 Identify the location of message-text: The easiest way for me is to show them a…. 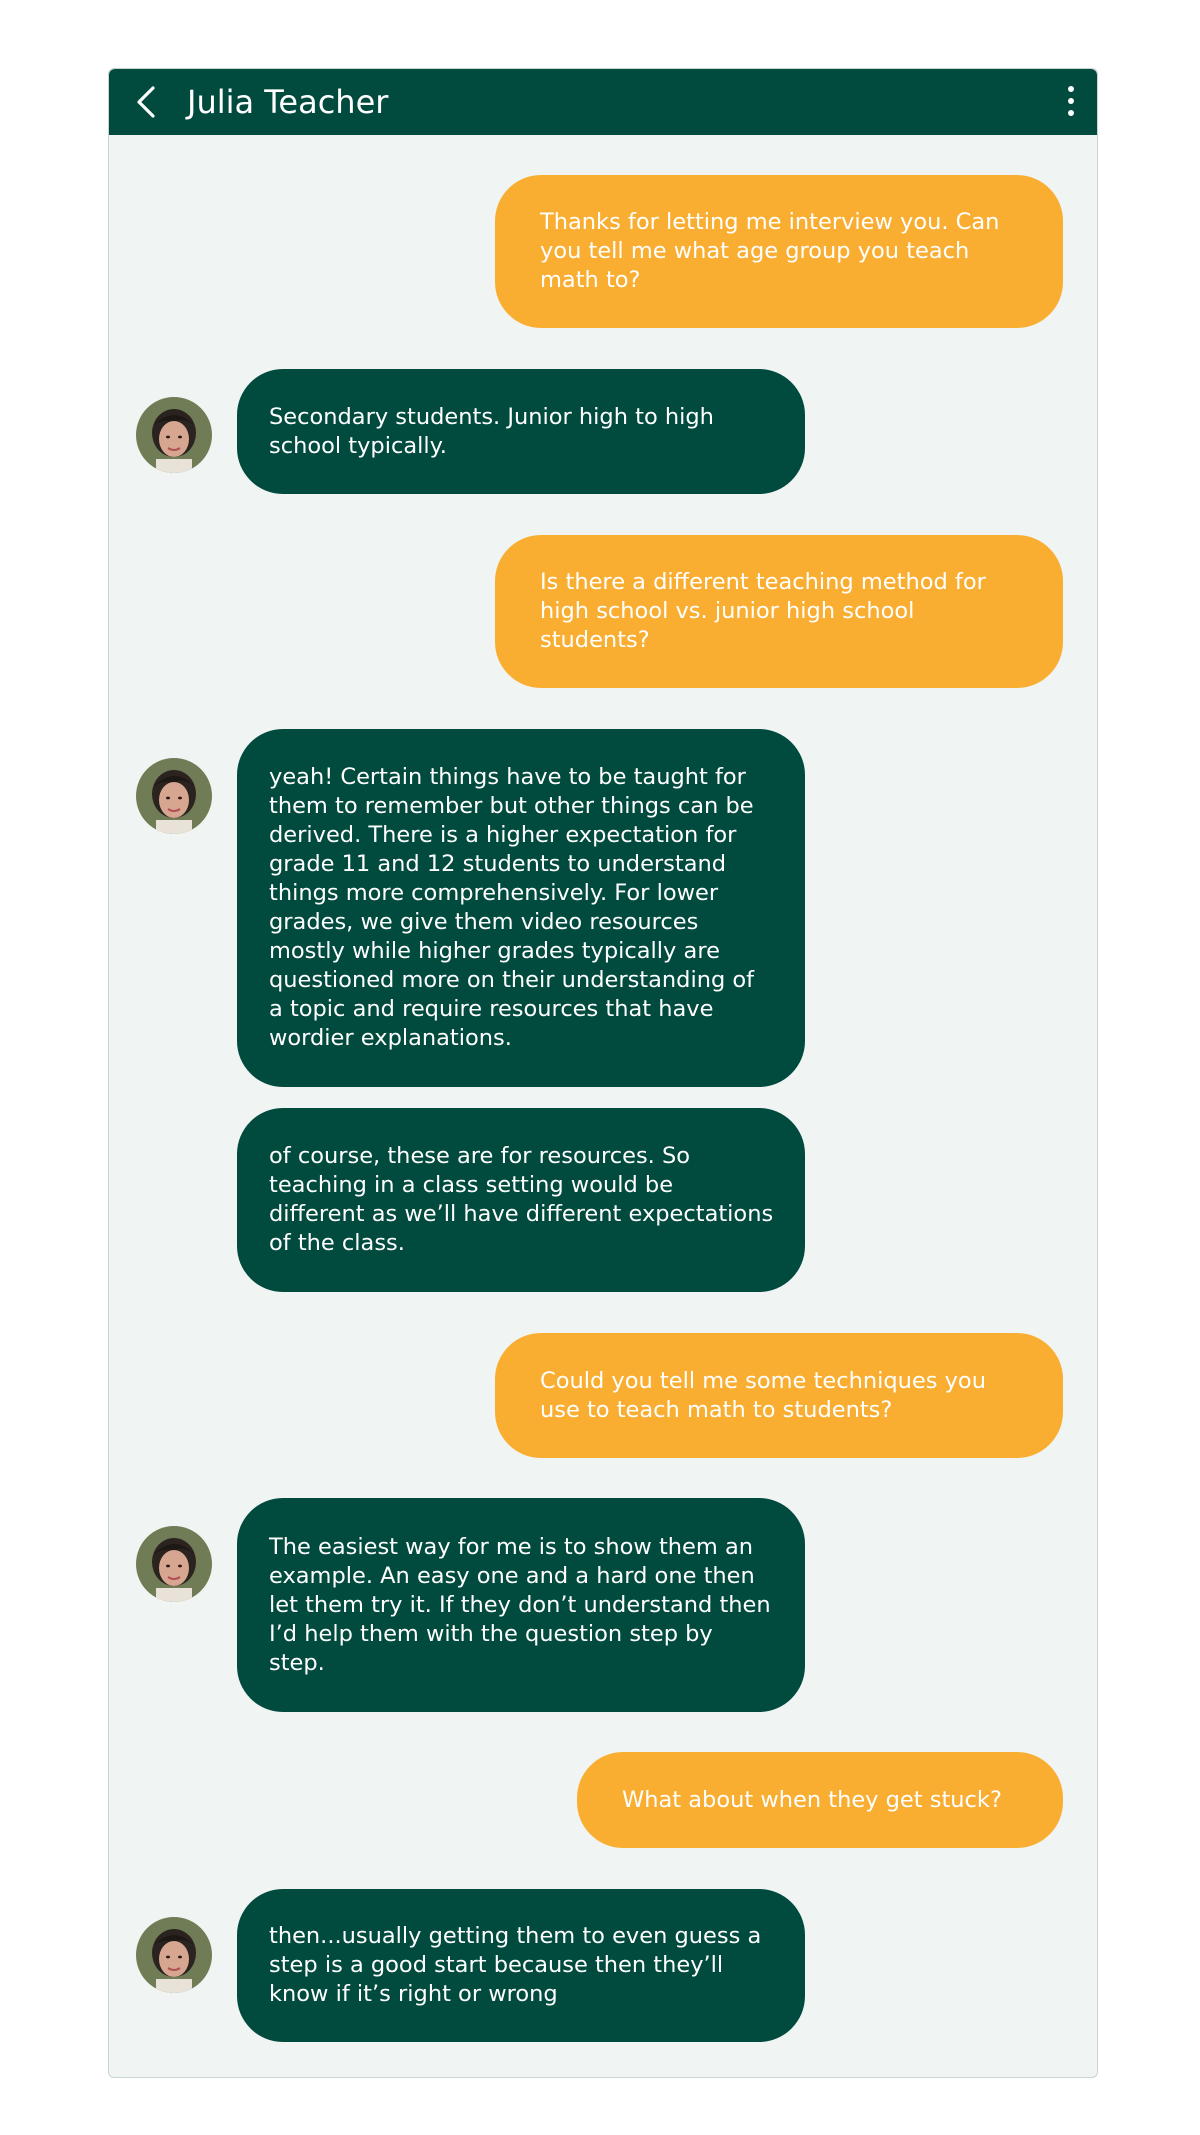
(520, 1604).